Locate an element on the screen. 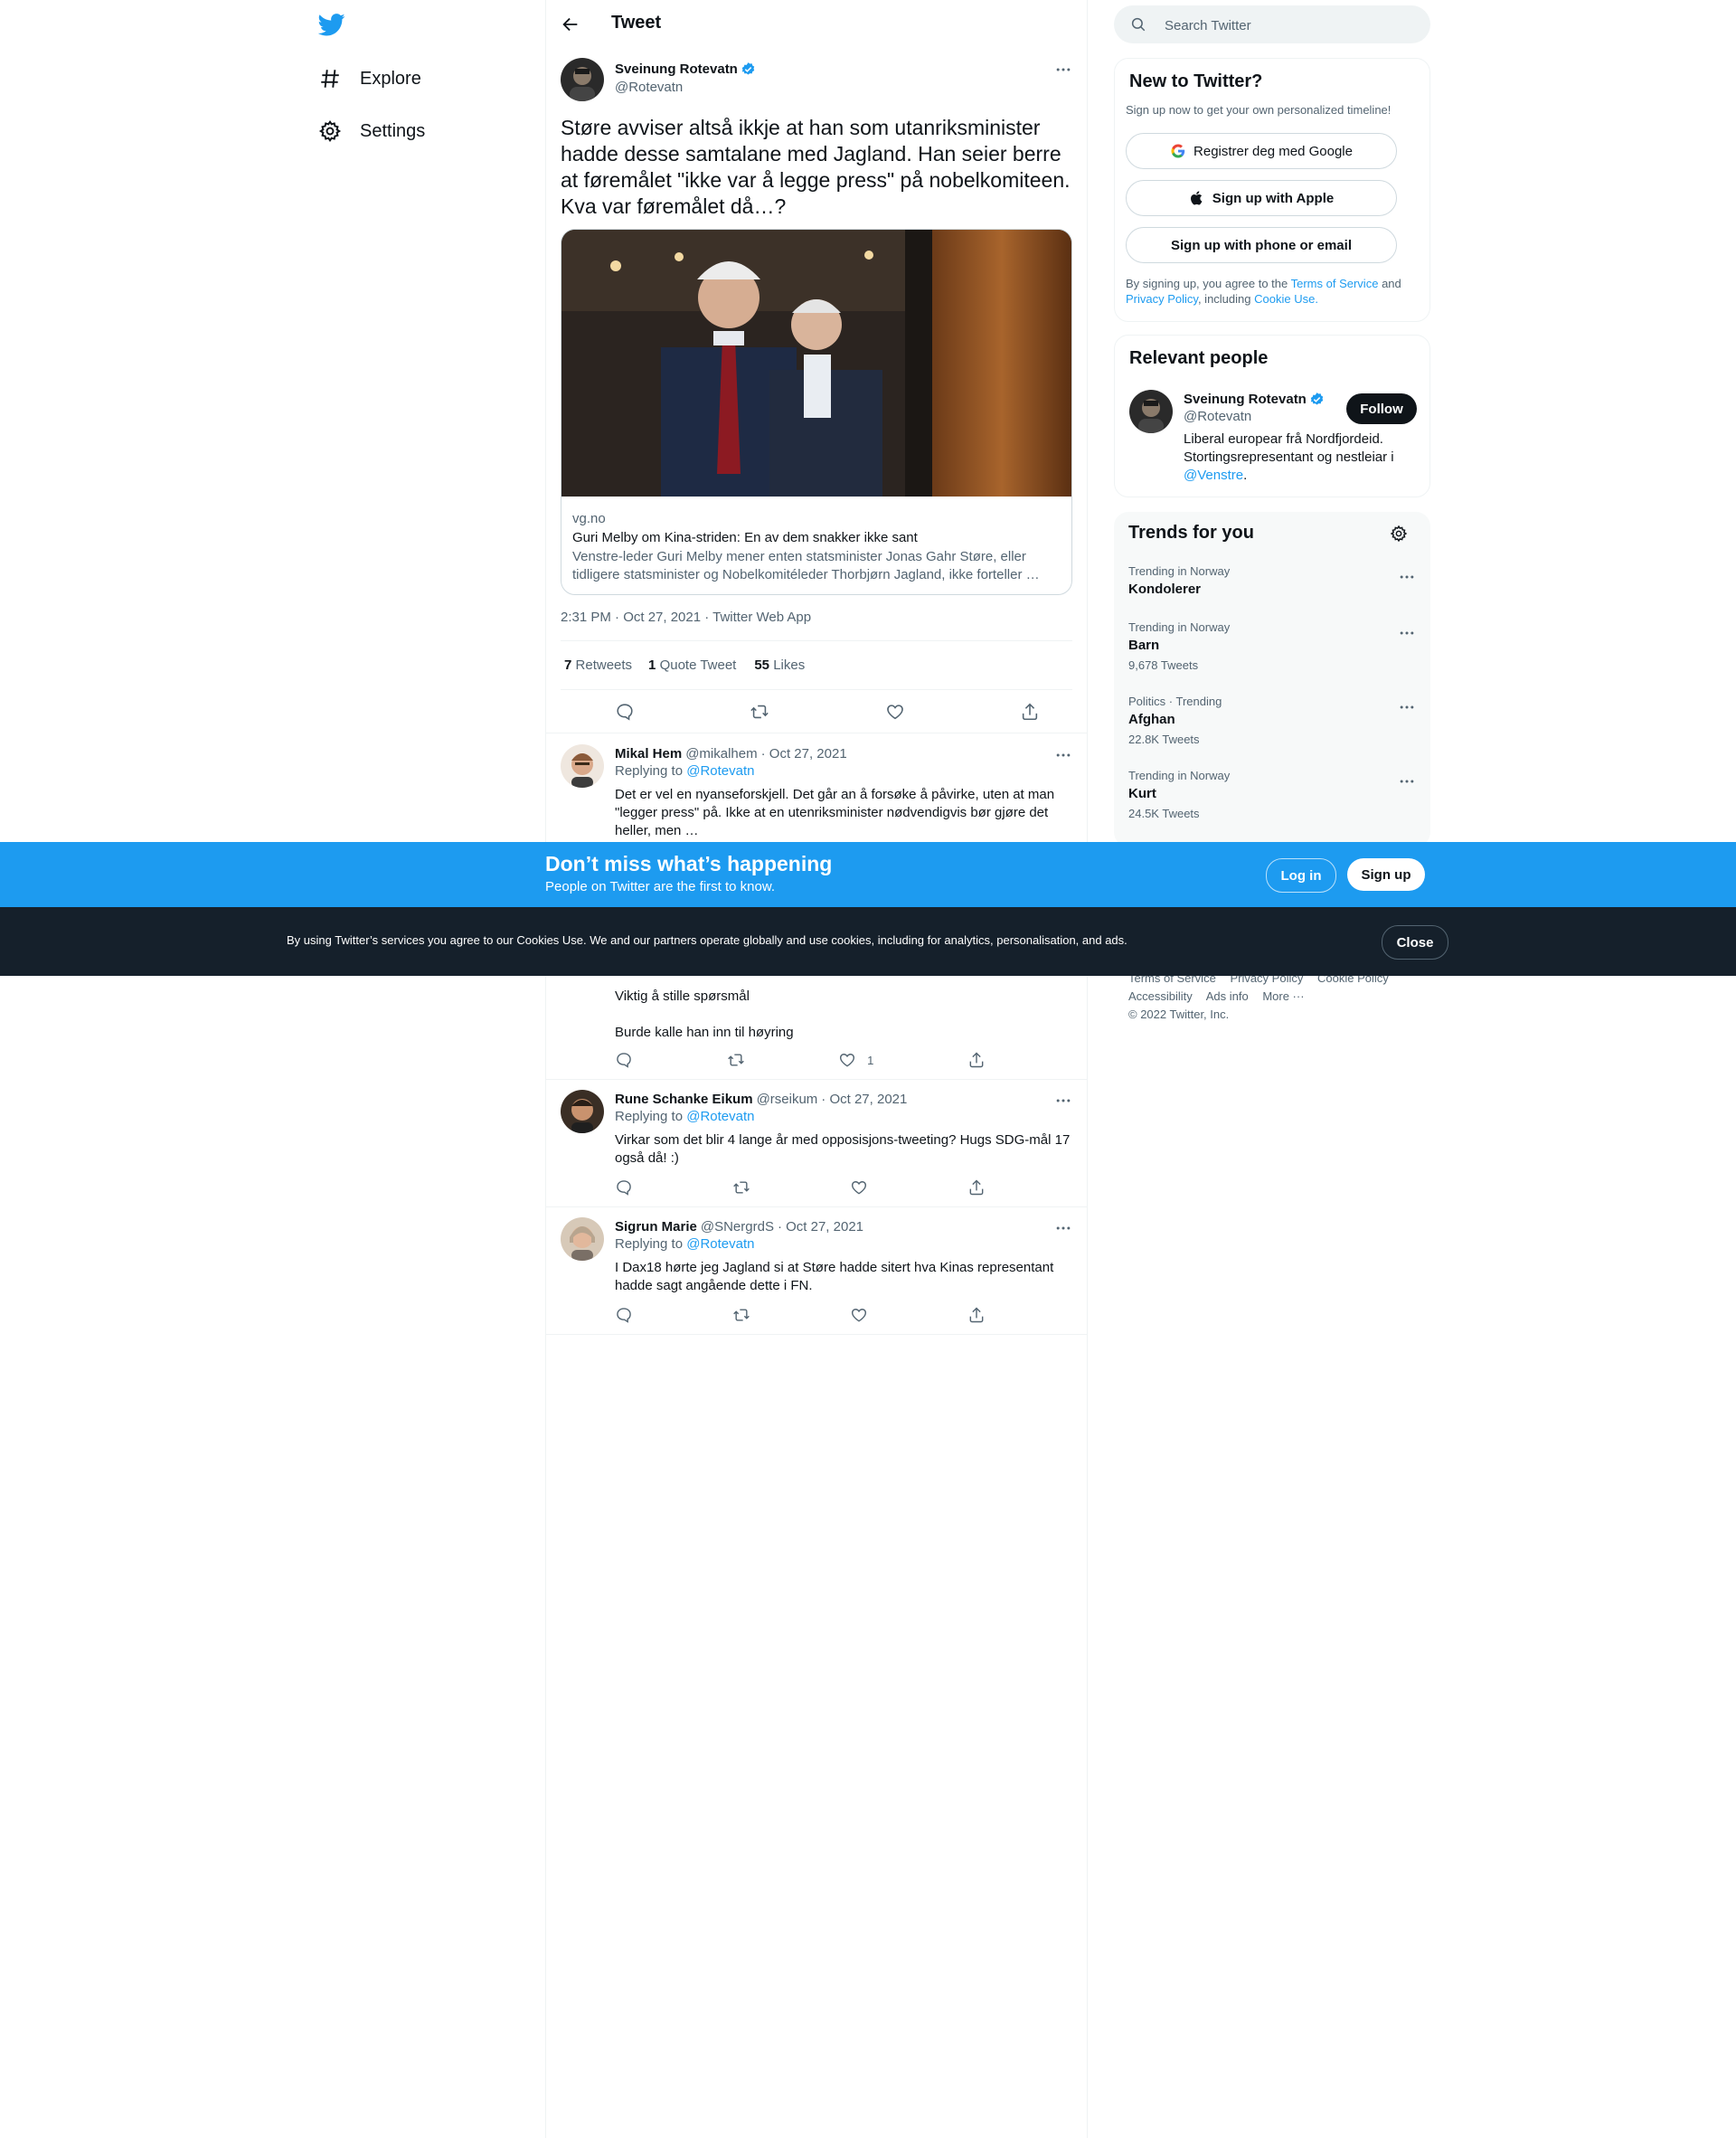 The height and width of the screenshot is (2138, 1736). trend-count: 22.8K Tweets is located at coordinates (1164, 739).